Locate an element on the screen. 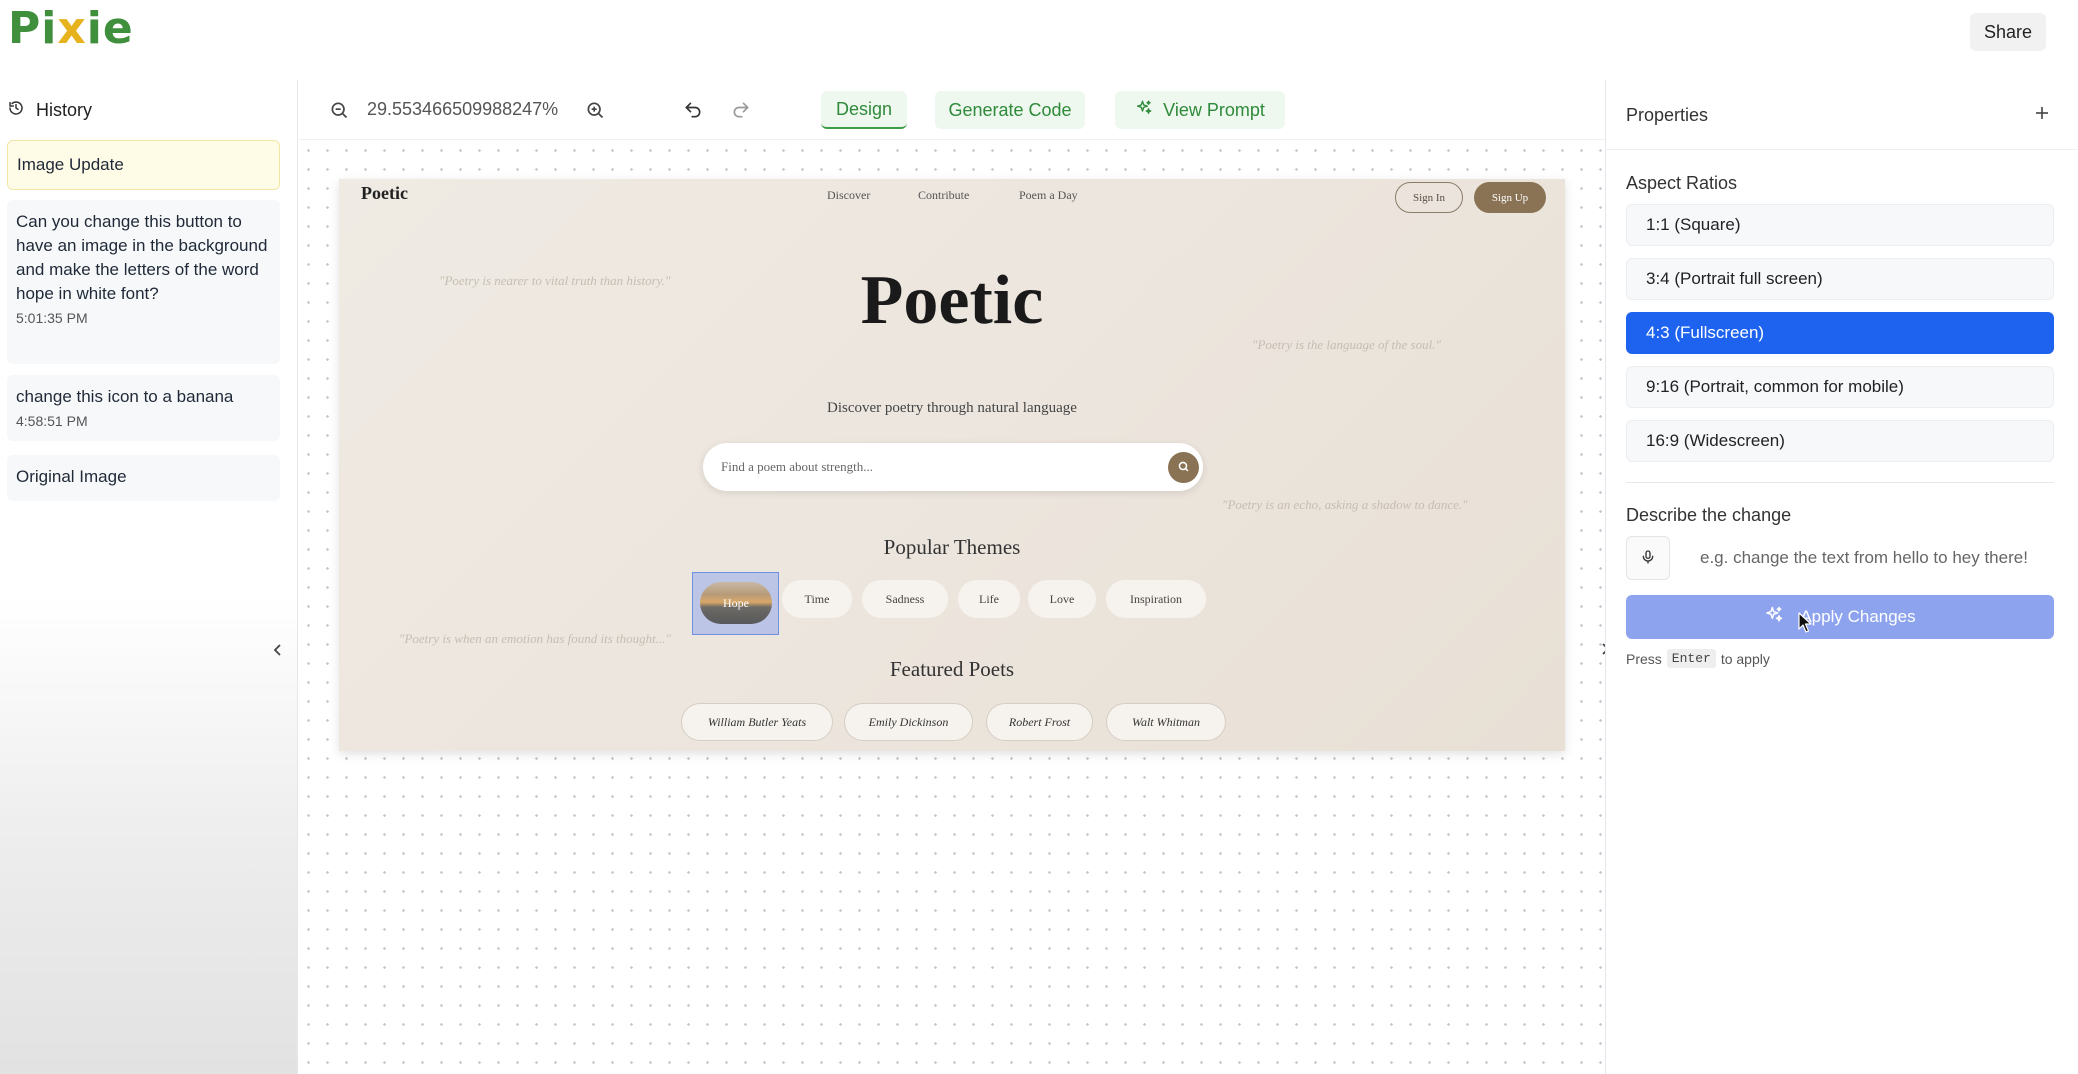 This screenshot has width=2078, height=1074. properties-header: Properties is located at coordinates (1842, 115).